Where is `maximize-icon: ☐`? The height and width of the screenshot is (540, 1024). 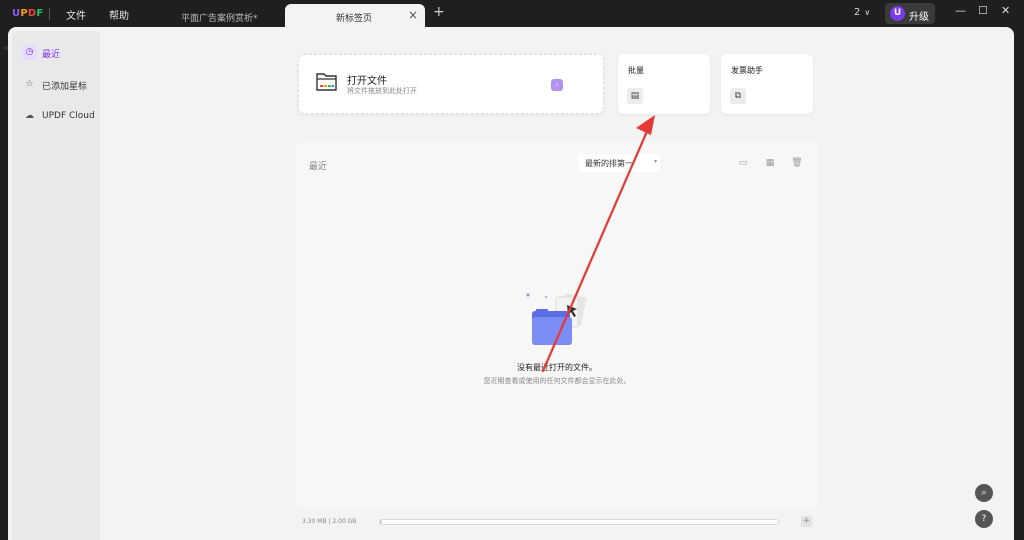
maximize-icon: ☐ is located at coordinates (983, 10).